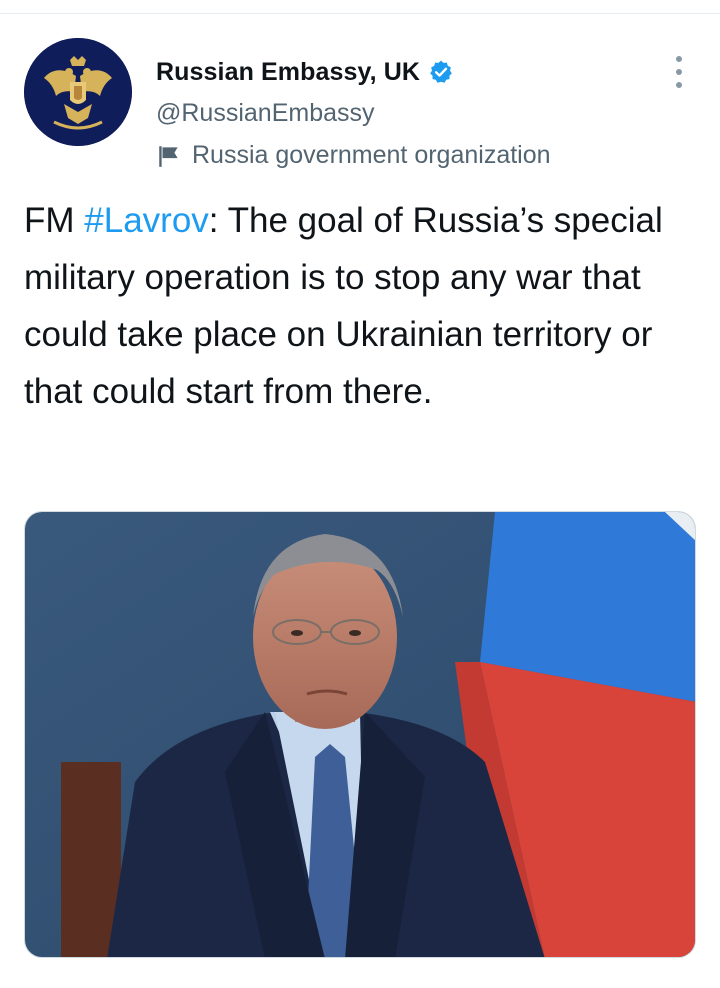 The image size is (720, 988). I want to click on verified-badge-icon, so click(441, 71).